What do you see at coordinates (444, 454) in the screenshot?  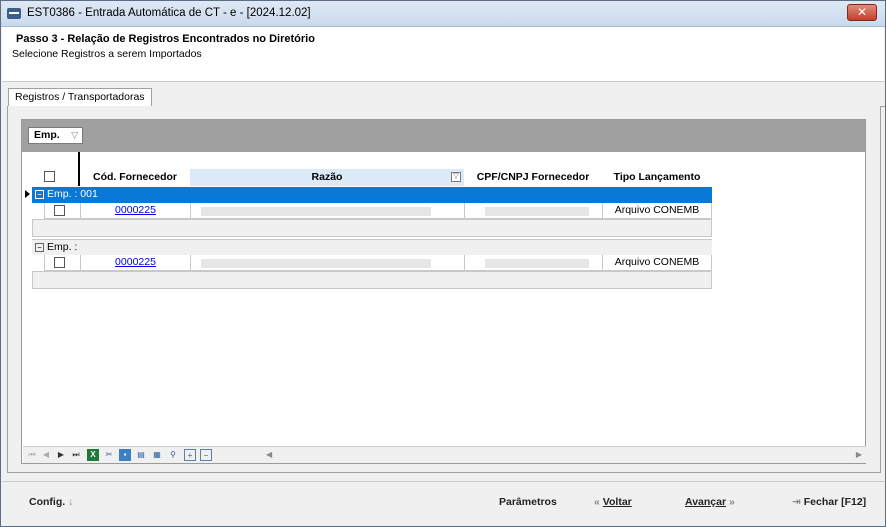 I see `grid-navigator: ⏮ ◀ ▶ ⏭ X ✂ ▪ ▤ ▦ ⚲ + − ◀ ▶` at bounding box center [444, 454].